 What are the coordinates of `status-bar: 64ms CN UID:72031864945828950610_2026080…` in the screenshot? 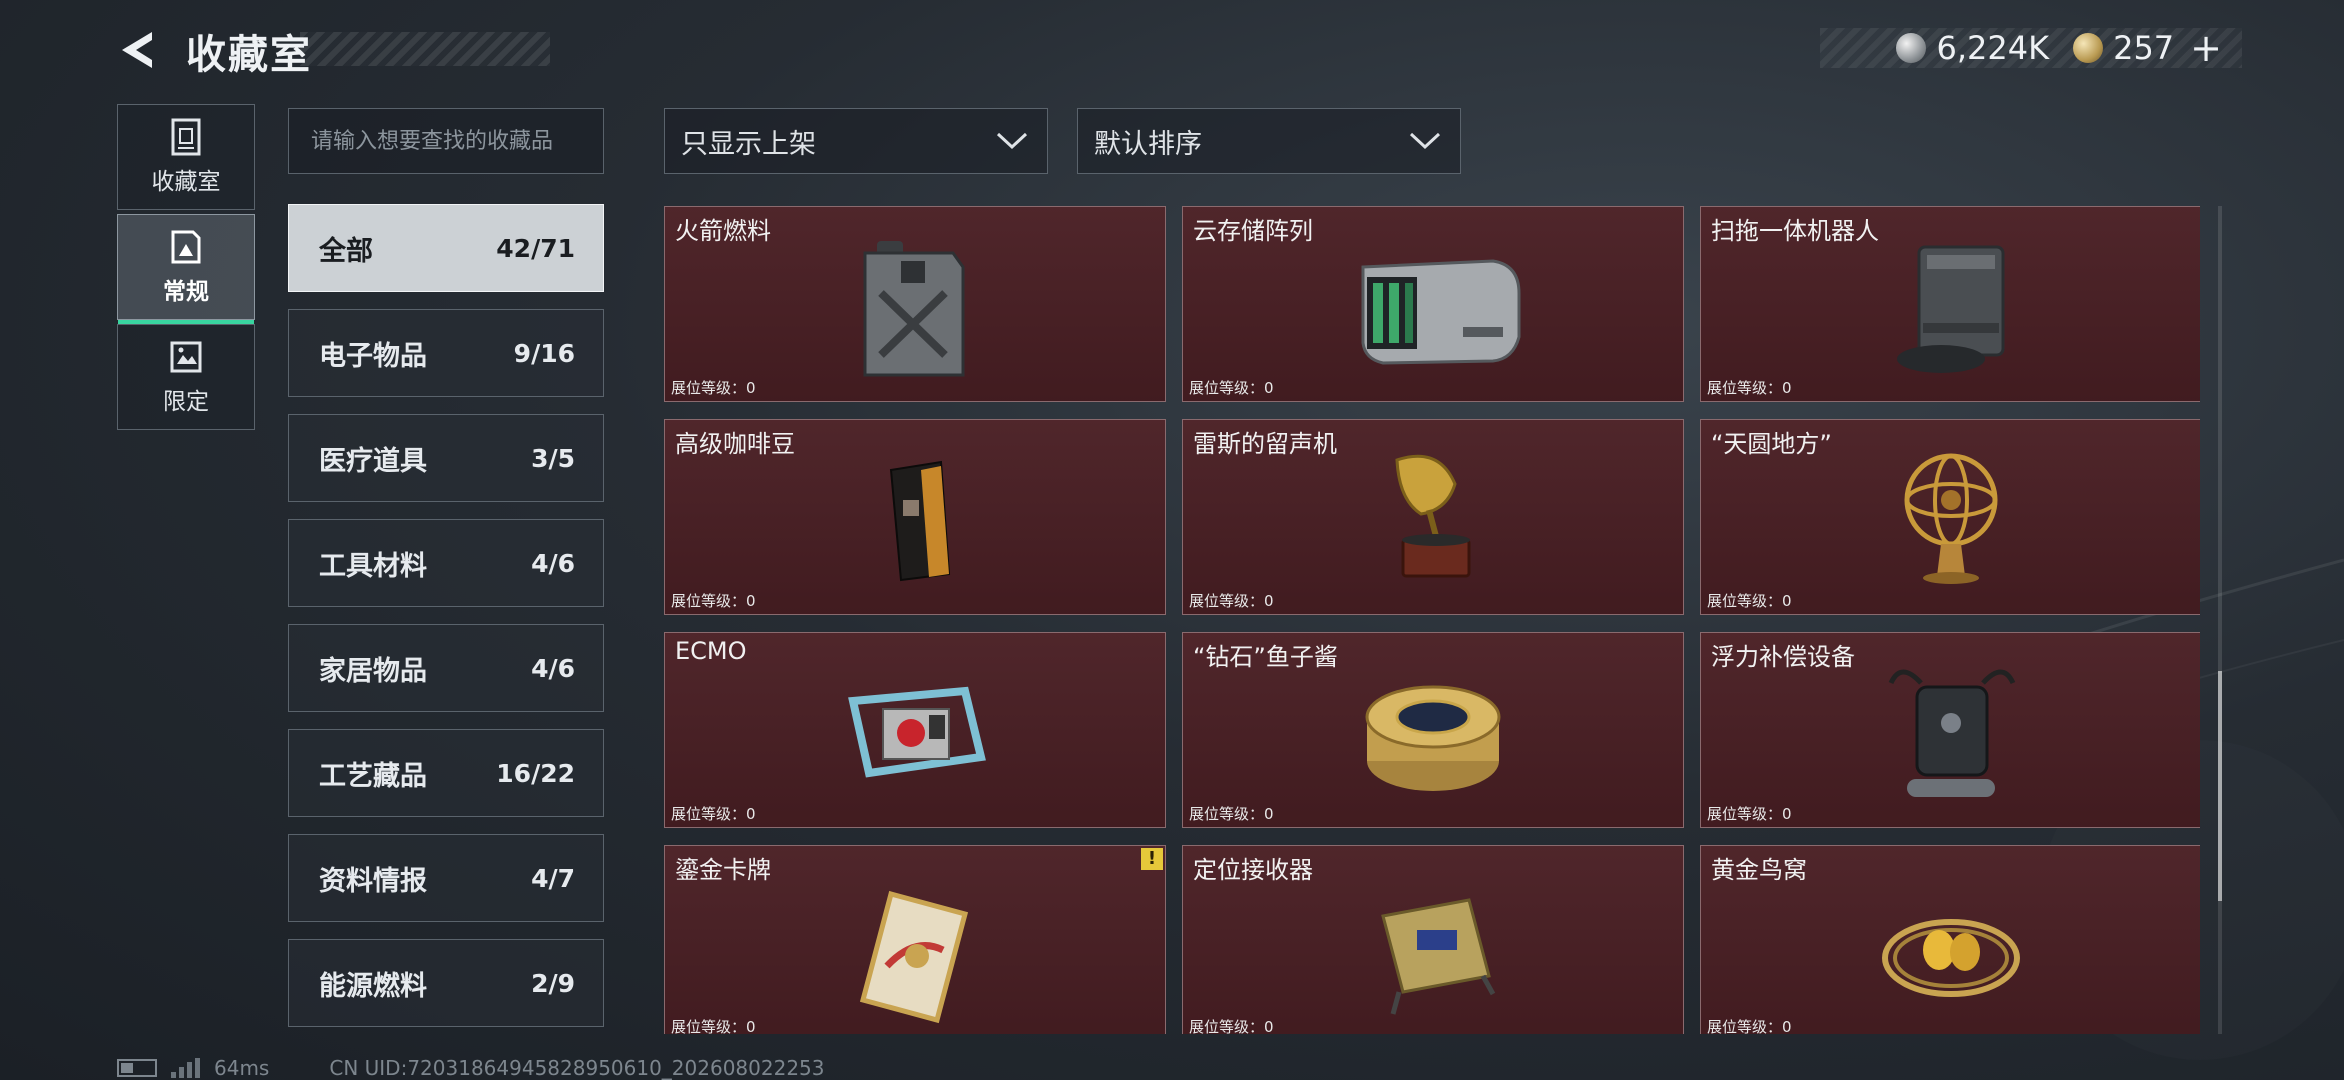 It's located at (471, 1068).